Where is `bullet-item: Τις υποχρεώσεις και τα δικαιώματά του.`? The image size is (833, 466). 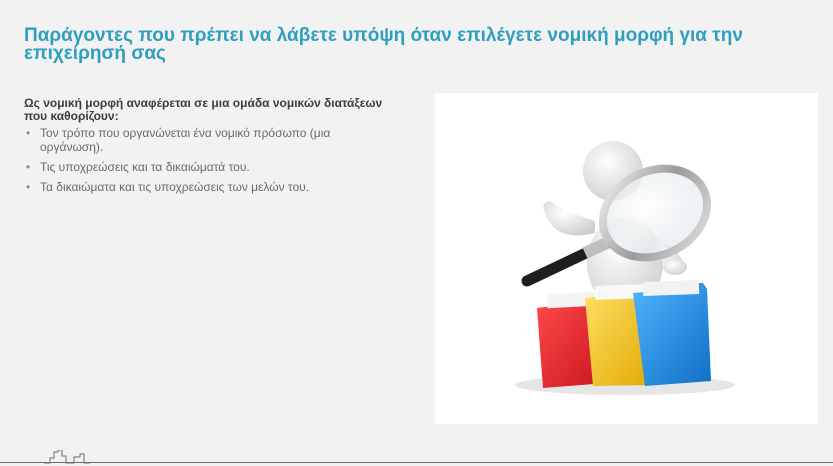
bullet-item: Τις υποχρεώσεις και τα δικαιώματά του. is located at coordinates (204, 167).